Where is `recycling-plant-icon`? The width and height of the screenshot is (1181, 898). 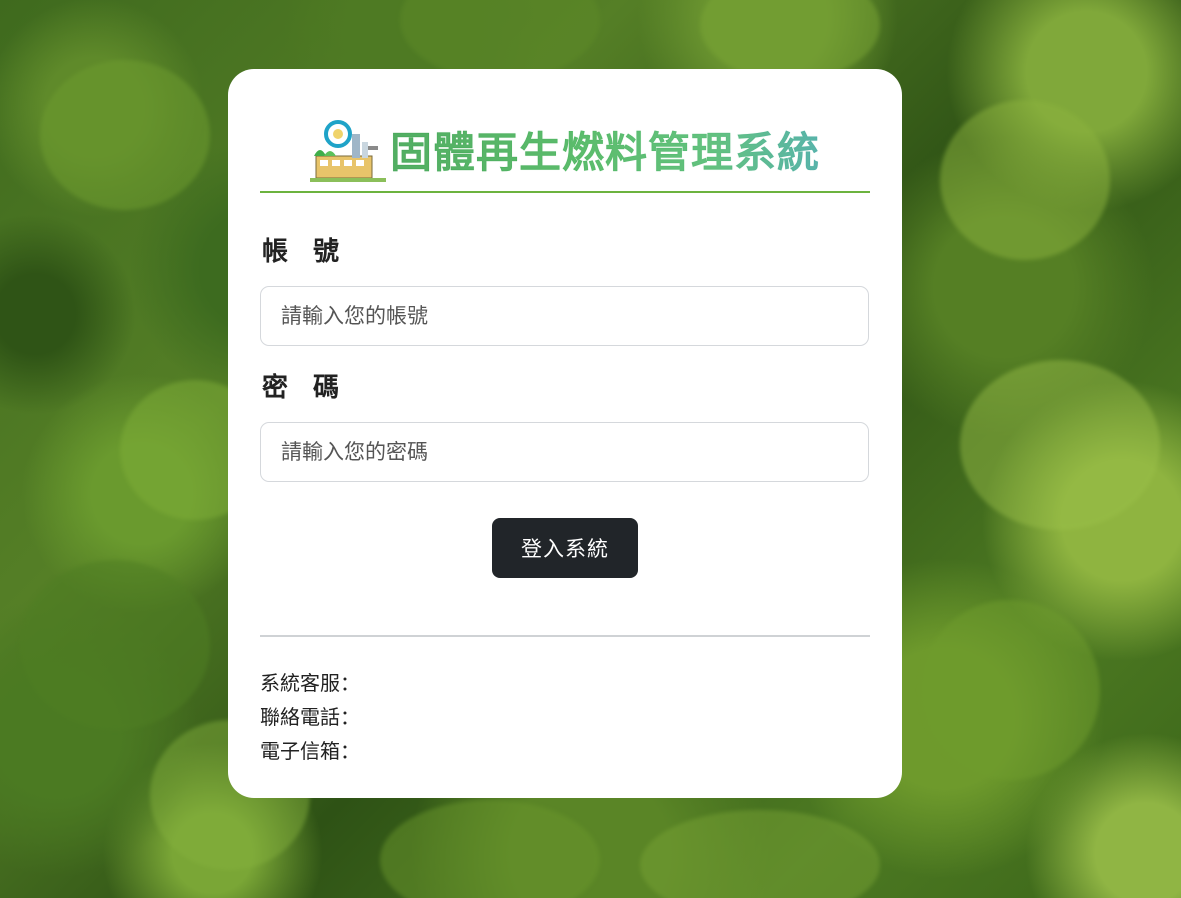 recycling-plant-icon is located at coordinates (347, 151).